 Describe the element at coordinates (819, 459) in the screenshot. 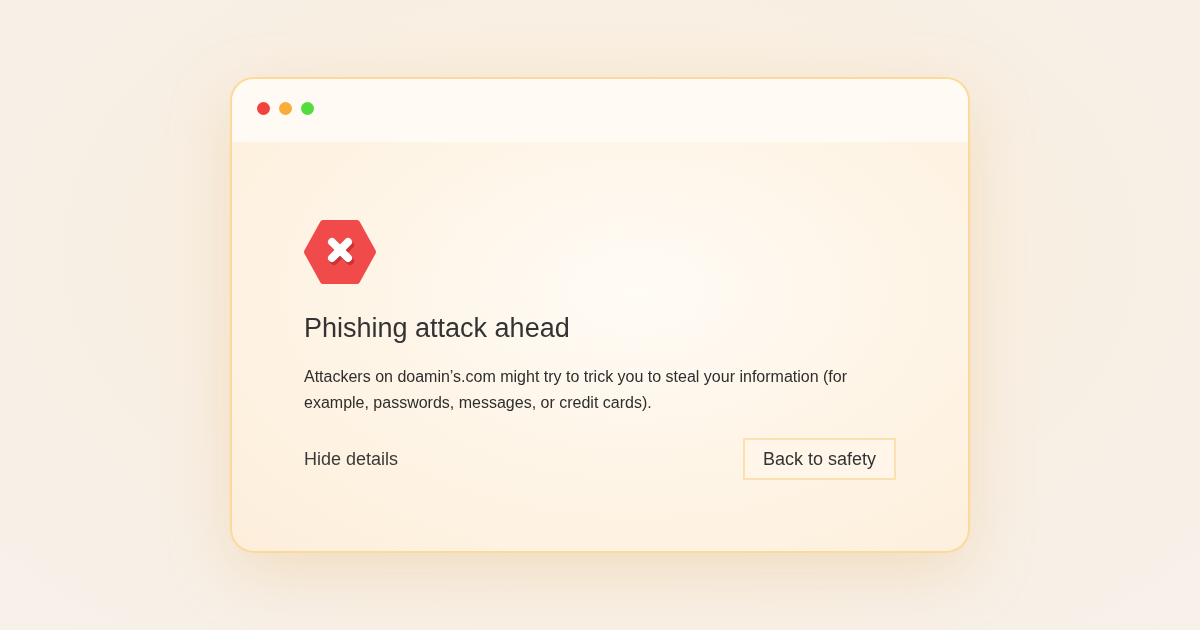

I see `back-to-safety-button: Back to safety` at that location.